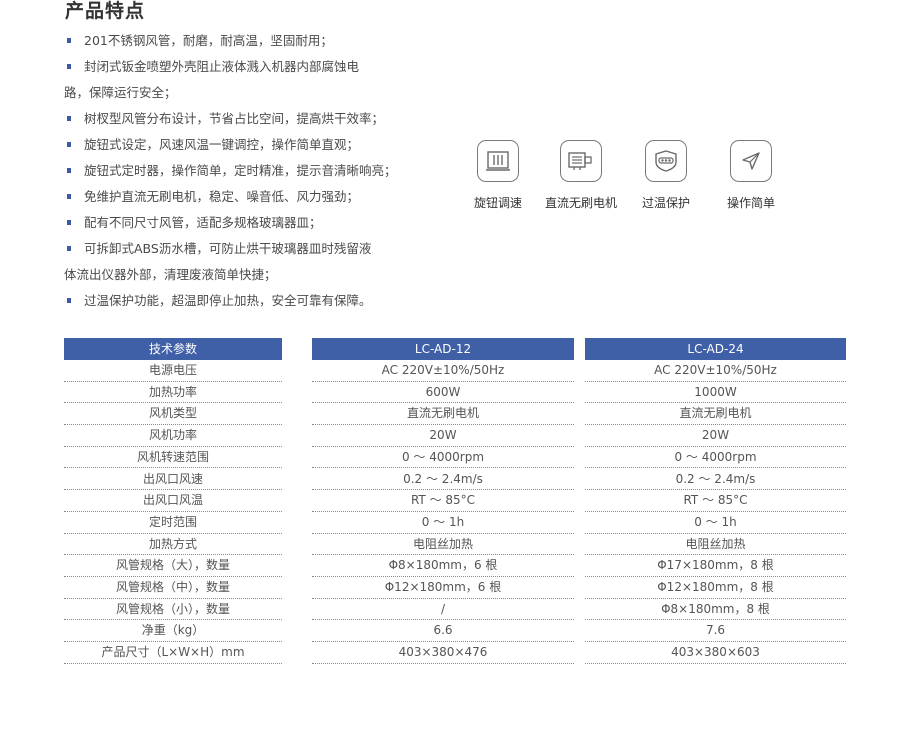 The image size is (900, 729). What do you see at coordinates (666, 161) in the screenshot?
I see `overheat-protection-icon` at bounding box center [666, 161].